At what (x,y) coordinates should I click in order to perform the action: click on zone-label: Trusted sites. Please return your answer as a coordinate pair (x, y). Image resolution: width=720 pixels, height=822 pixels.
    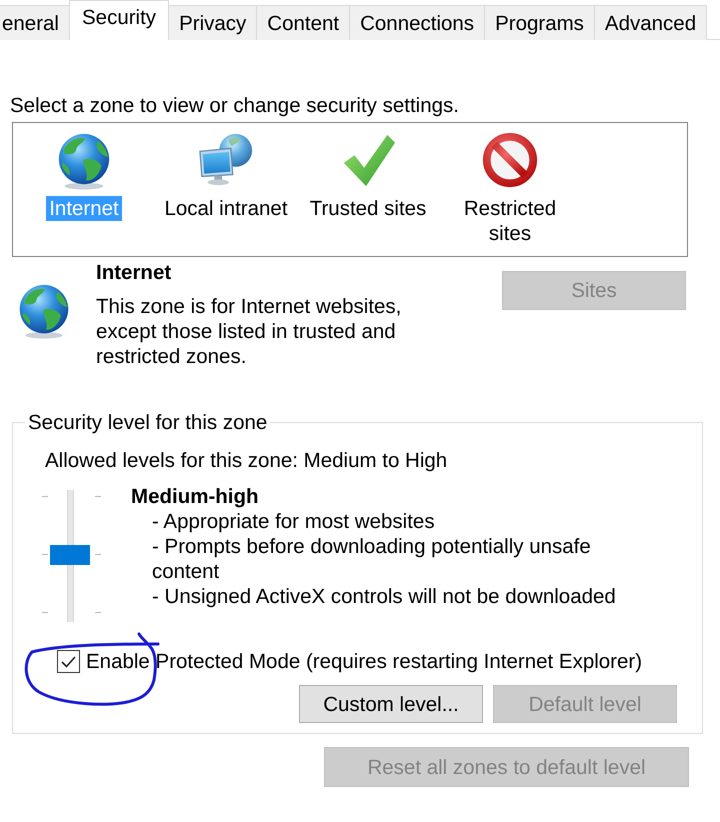
    Looking at the image, I should click on (368, 208).